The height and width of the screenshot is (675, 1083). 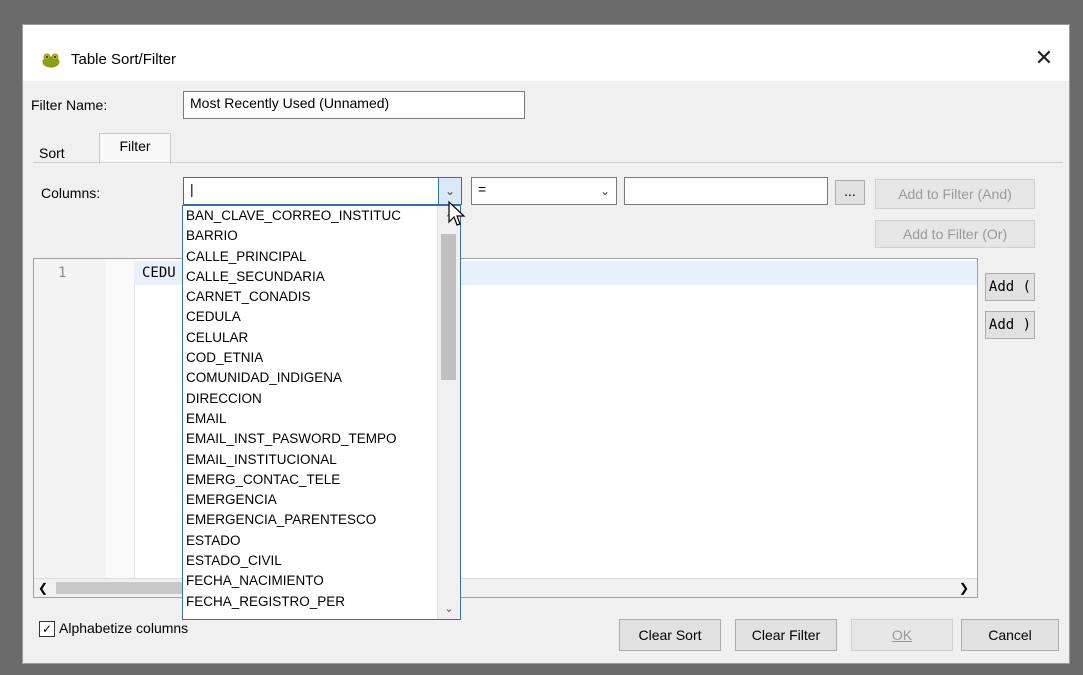 What do you see at coordinates (69, 105) in the screenshot?
I see `filter-name-label: Filter Name:` at bounding box center [69, 105].